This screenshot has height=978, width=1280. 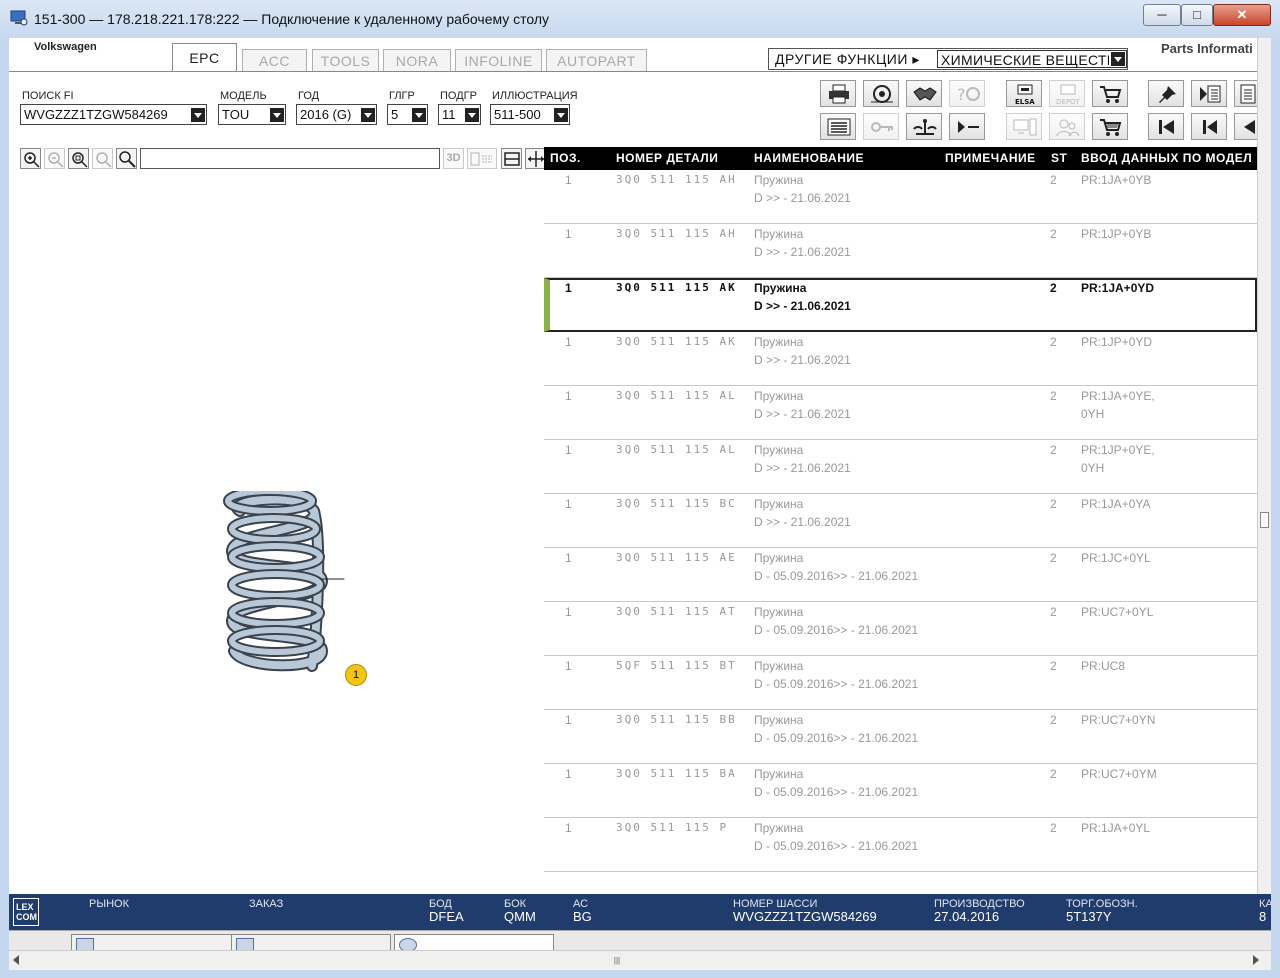 I want to click on globe-icon, so click(x=408, y=944).